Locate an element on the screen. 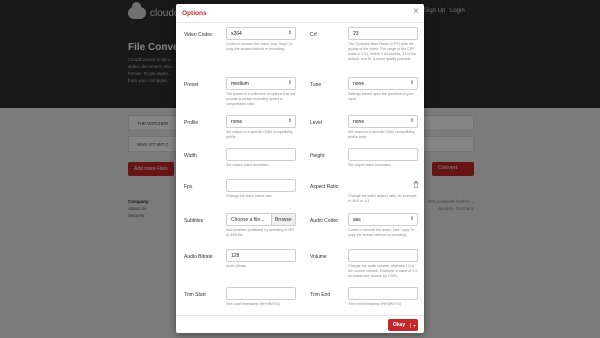 This screenshot has width=600, height=338. subtitles-file-input: Choose a file... Browse is located at coordinates (261, 219).